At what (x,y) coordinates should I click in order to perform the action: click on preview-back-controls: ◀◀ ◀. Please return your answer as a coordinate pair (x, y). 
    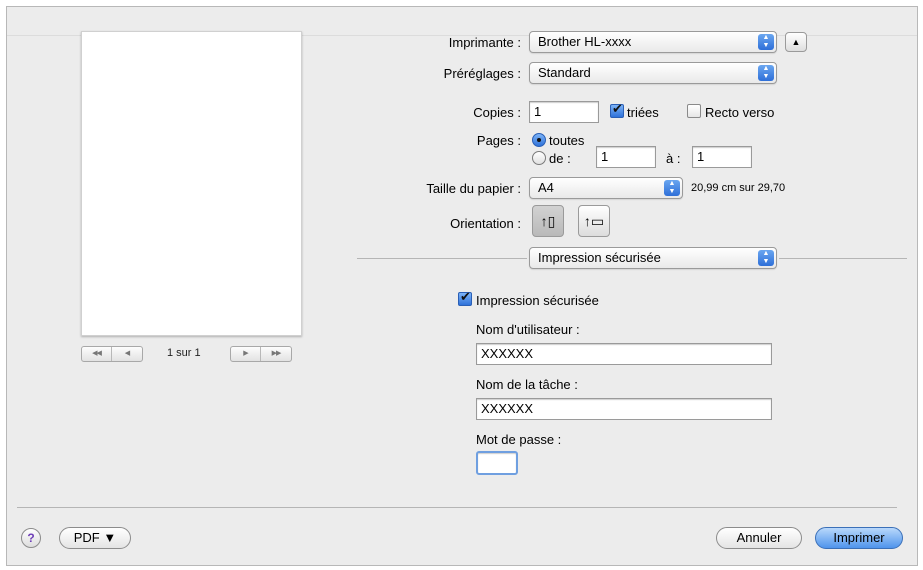
    Looking at the image, I should click on (112, 354).